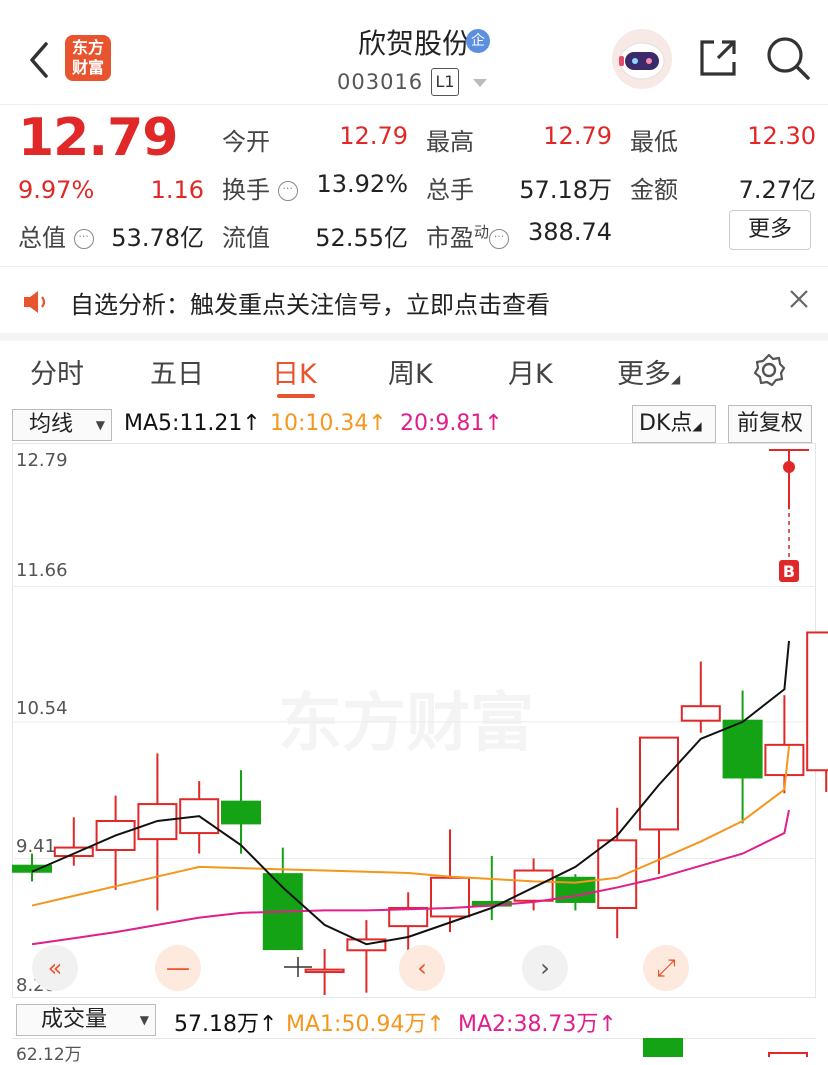 This screenshot has width=828, height=1065. I want to click on scroll-far-left-button: «, so click(55, 968).